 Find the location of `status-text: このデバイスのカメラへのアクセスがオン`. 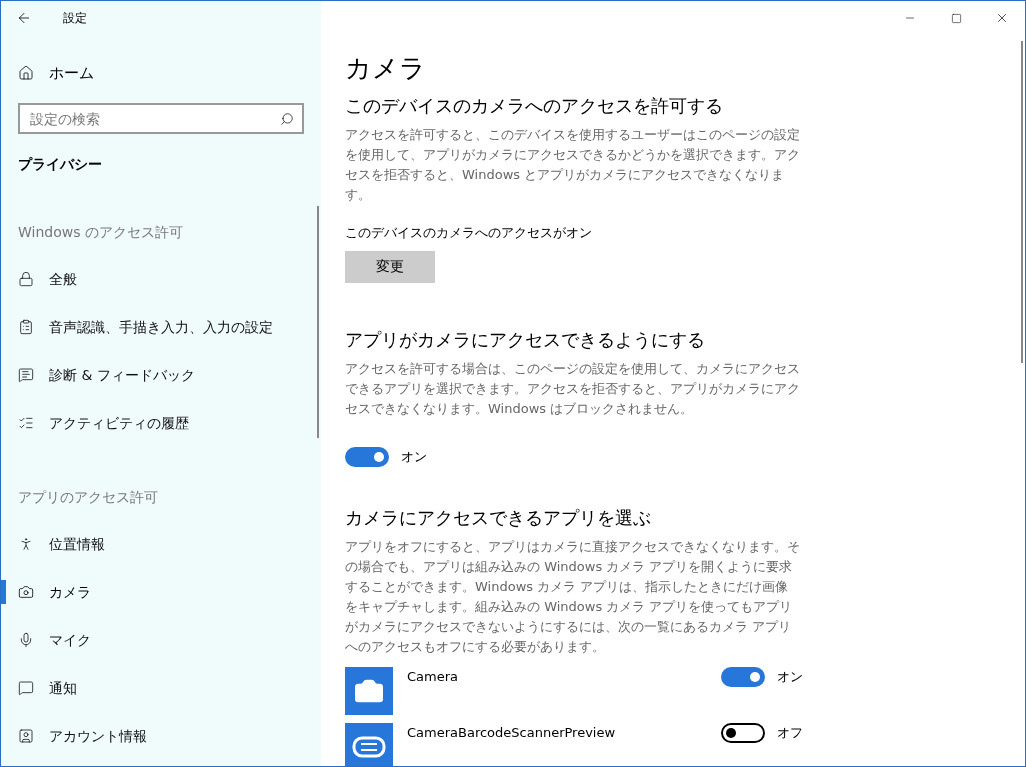

status-text: このデバイスのカメラへのアクセスがオン is located at coordinates (468, 233).